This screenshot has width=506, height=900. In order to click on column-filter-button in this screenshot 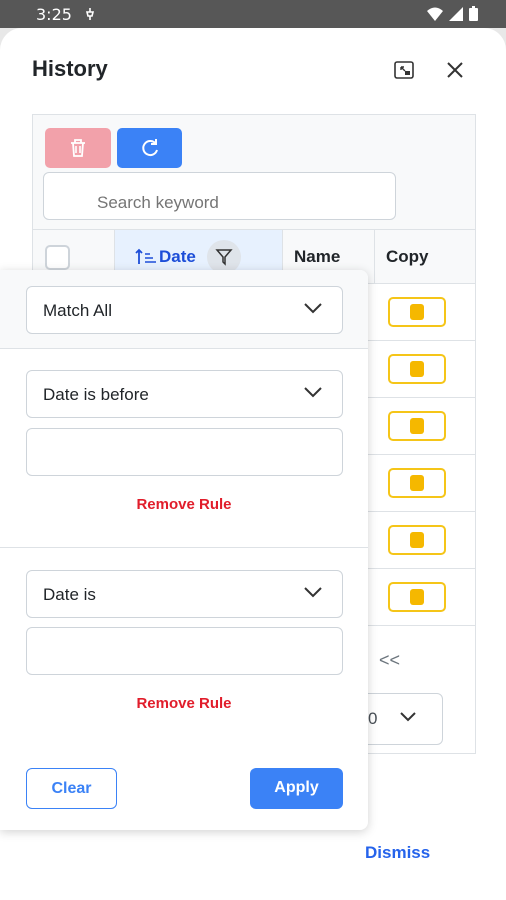, I will do `click(224, 257)`.